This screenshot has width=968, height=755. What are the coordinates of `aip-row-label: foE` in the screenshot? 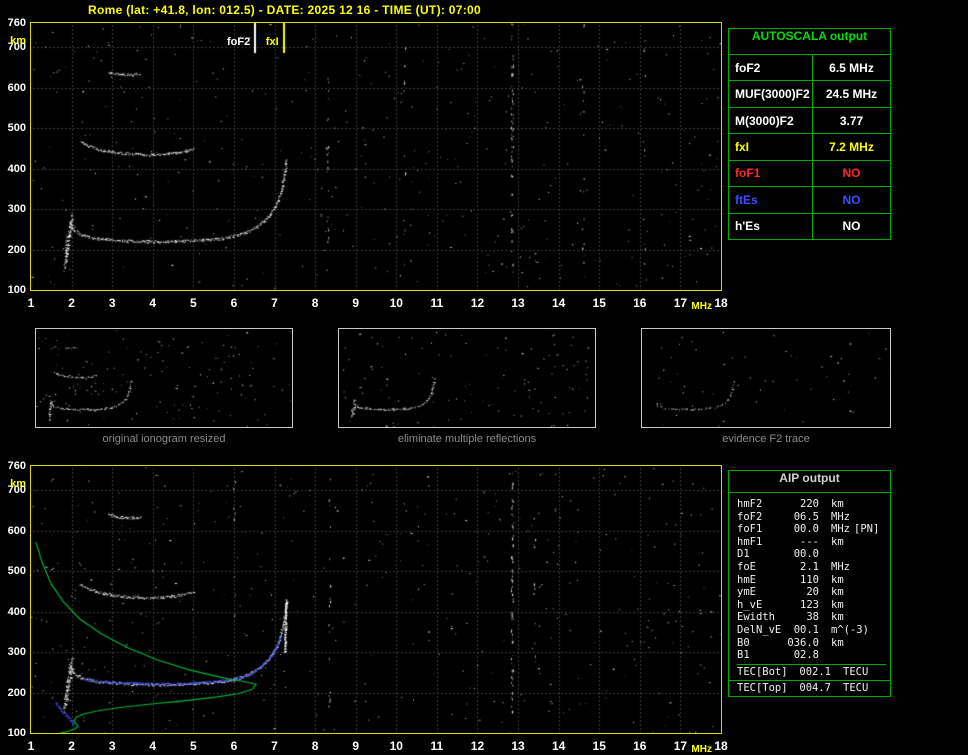 It's located at (746, 566).